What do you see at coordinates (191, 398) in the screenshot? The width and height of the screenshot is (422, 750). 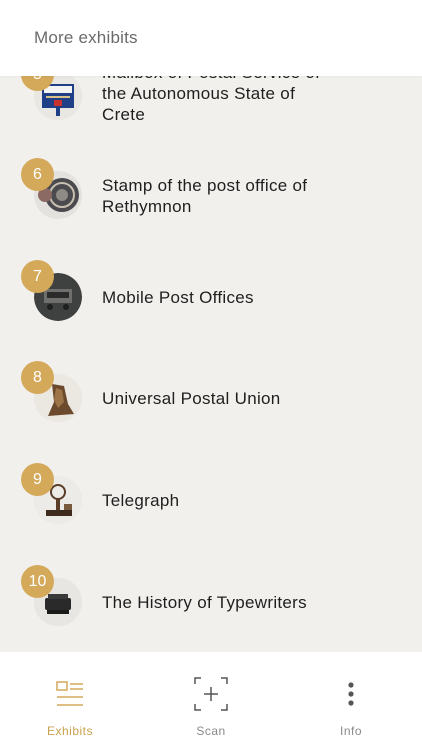 I see `exhibit-title: Universal Postal Union` at bounding box center [191, 398].